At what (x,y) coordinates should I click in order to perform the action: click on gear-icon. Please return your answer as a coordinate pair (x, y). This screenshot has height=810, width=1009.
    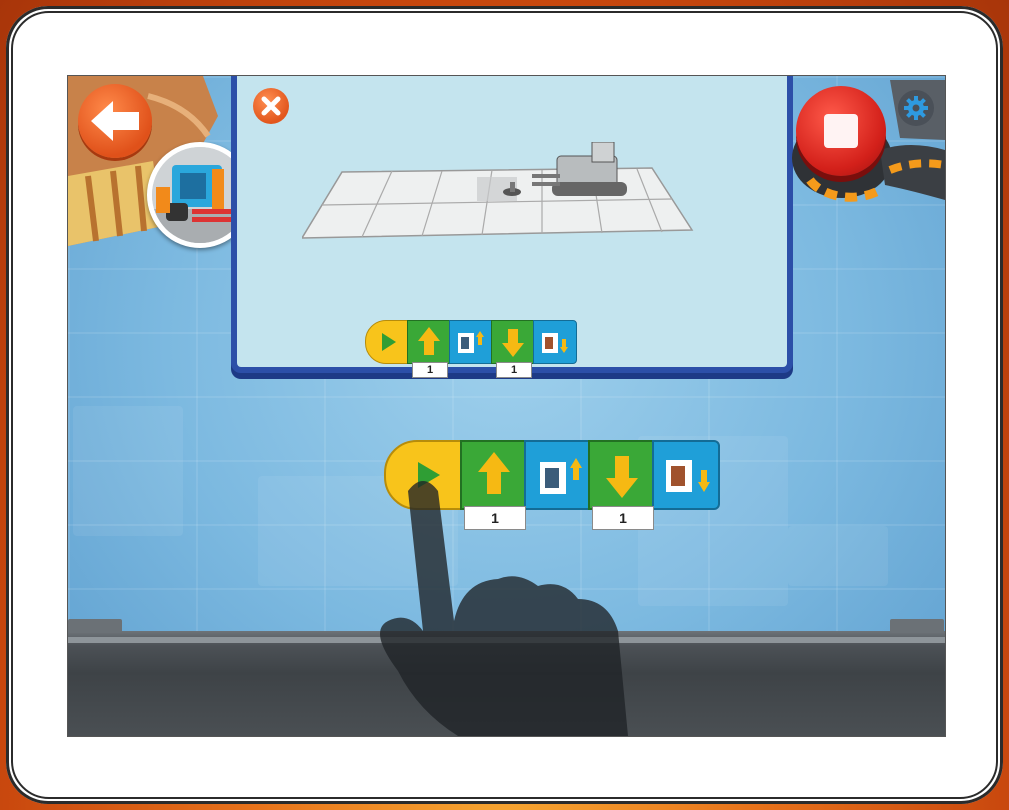
    Looking at the image, I should click on (916, 108).